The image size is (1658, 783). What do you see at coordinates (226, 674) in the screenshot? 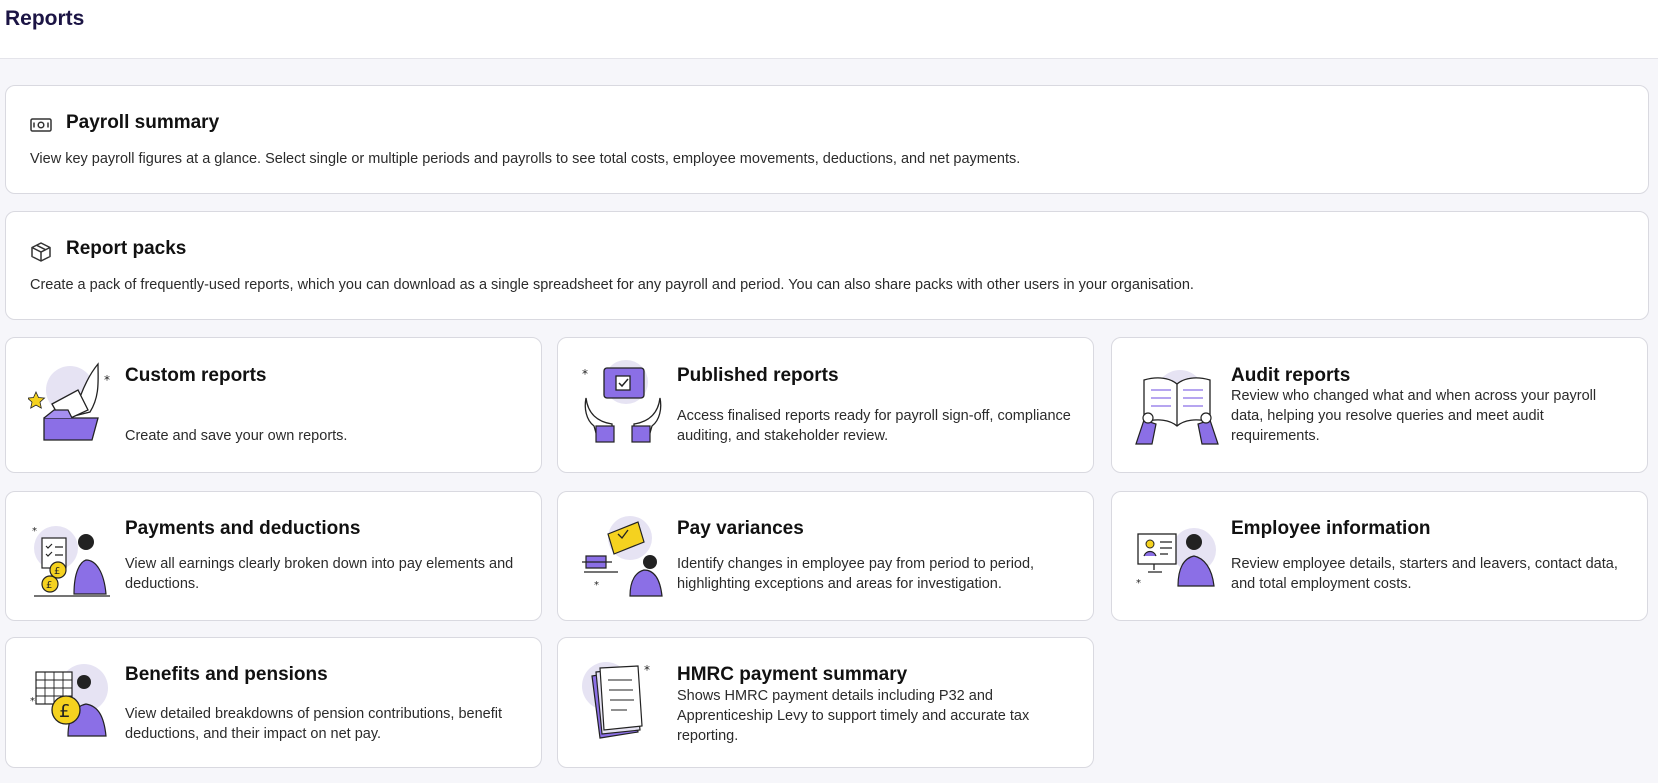
I see `benefits-and-pensions-title: Benefits and pensions` at bounding box center [226, 674].